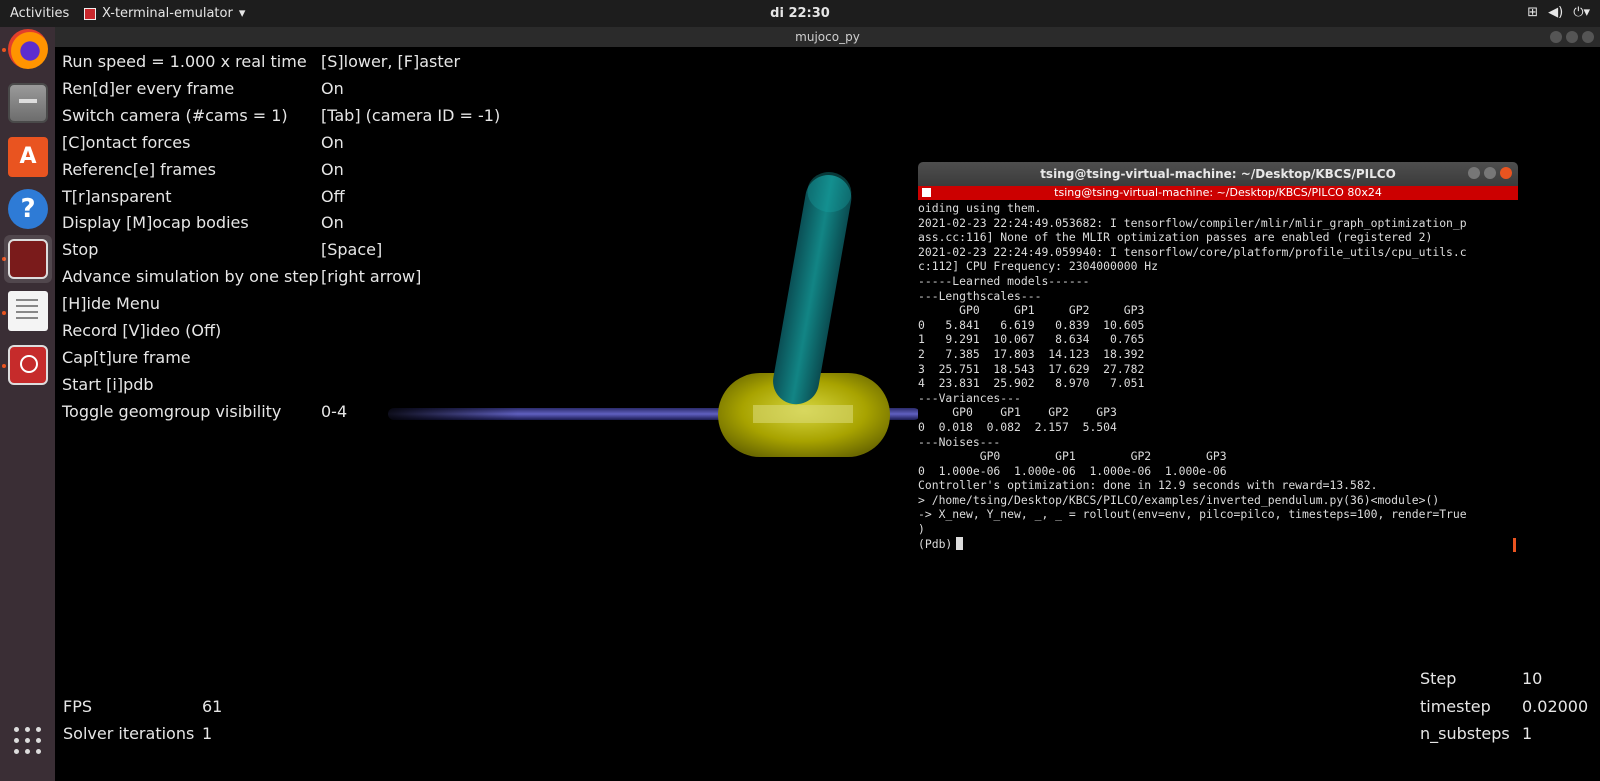 This screenshot has width=1600, height=781. I want to click on terminal-line: 4 23.831 25.902 8.970 7.051, so click(1031, 383).